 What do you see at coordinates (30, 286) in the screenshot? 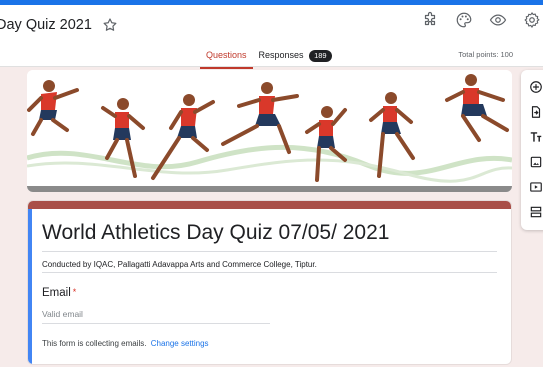
I see `card-focus-indicator` at bounding box center [30, 286].